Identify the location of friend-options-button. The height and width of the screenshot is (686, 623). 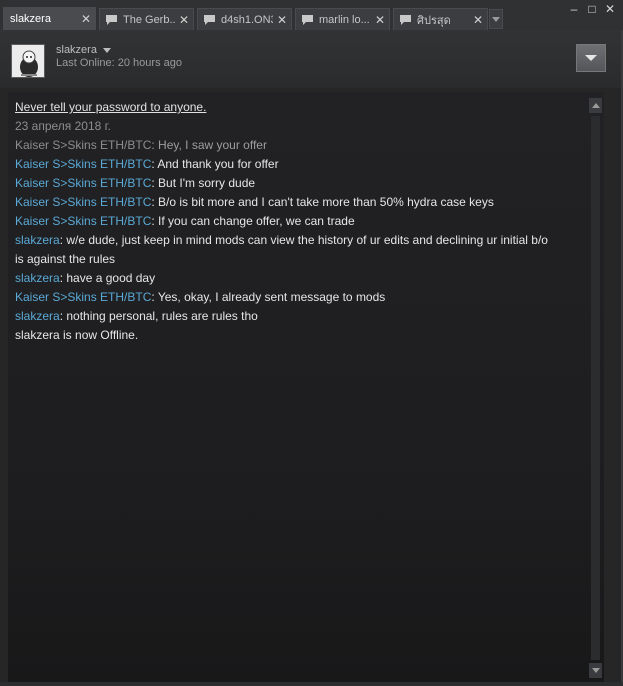
(591, 58).